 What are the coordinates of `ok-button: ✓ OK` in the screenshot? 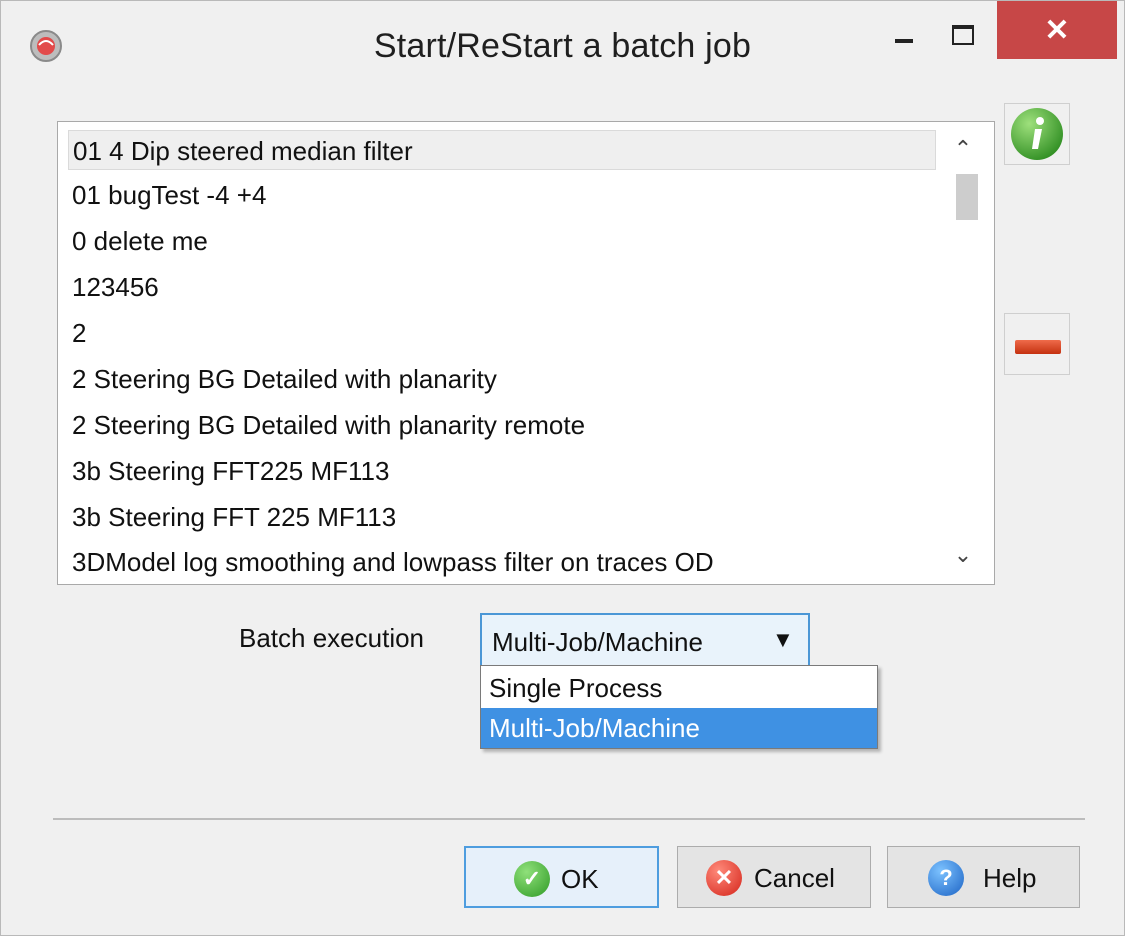 It's located at (561, 877).